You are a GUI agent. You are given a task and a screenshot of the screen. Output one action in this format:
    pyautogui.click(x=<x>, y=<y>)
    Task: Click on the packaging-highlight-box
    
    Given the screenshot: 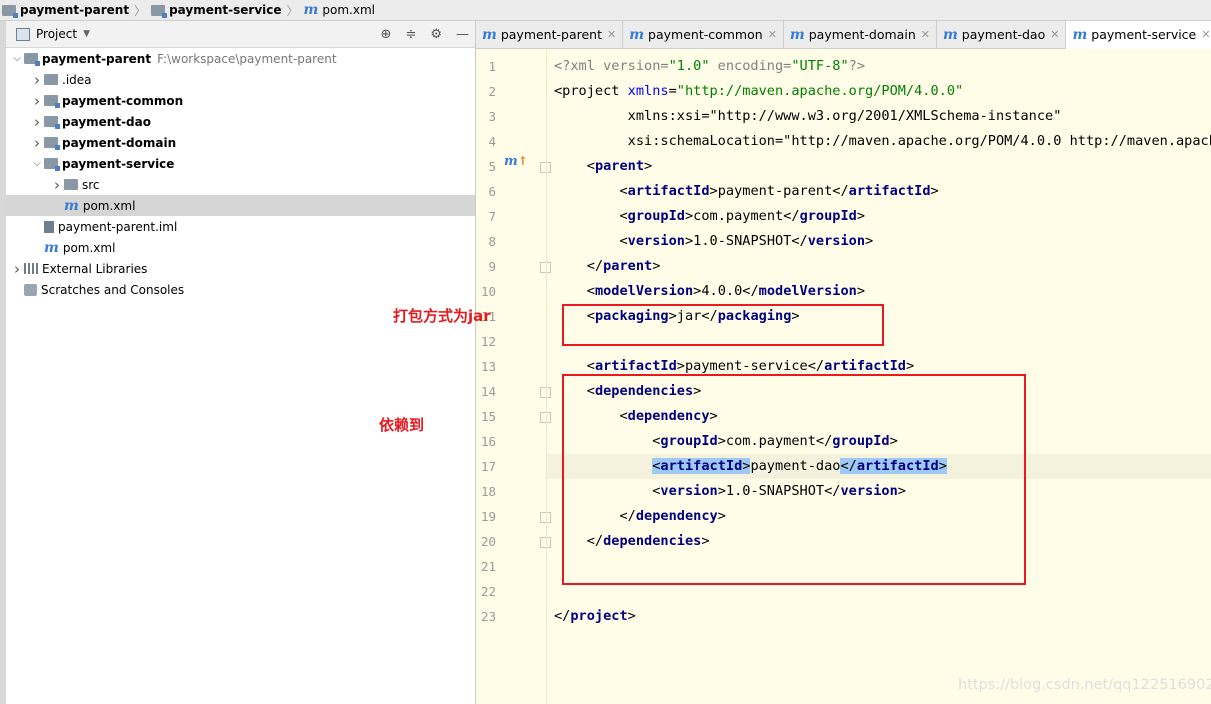 What is the action you would take?
    pyautogui.click(x=723, y=325)
    